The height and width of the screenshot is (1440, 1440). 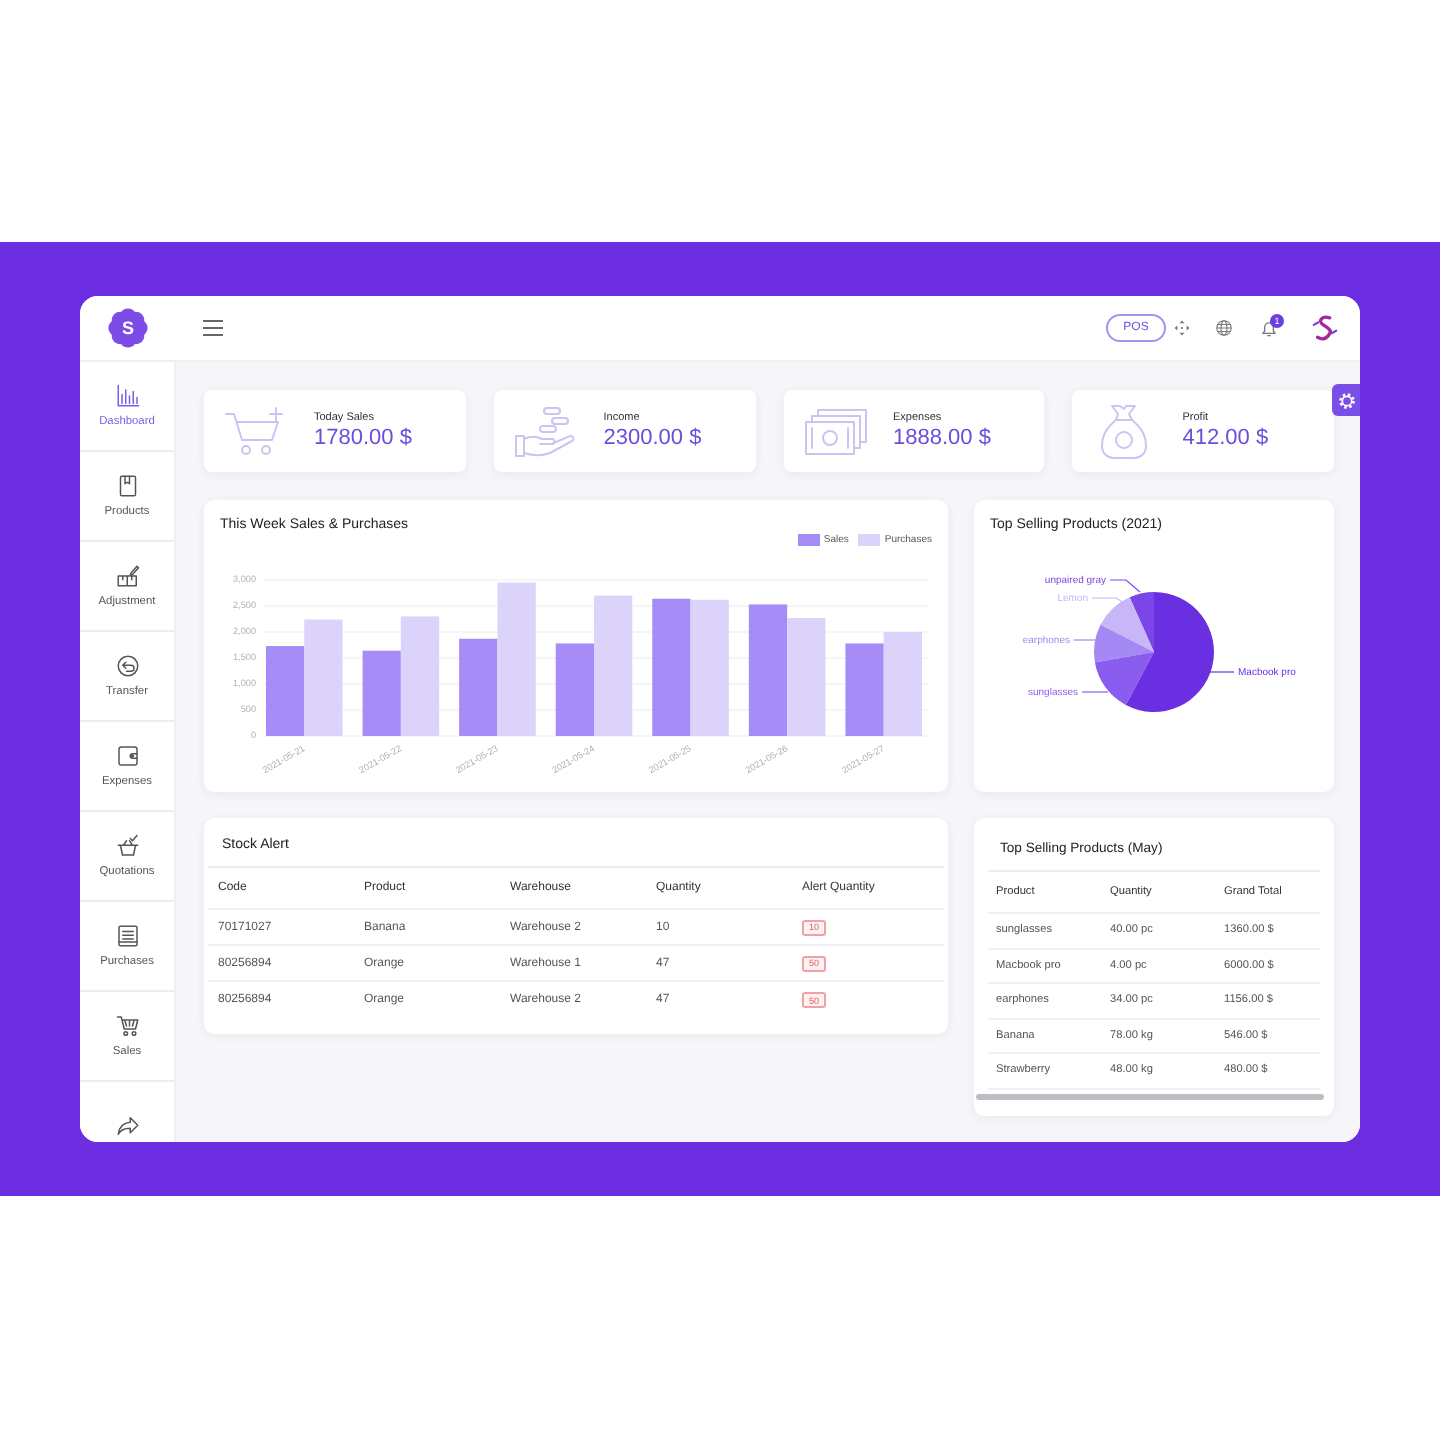 I want to click on receipt-icon, so click(x=127, y=936).